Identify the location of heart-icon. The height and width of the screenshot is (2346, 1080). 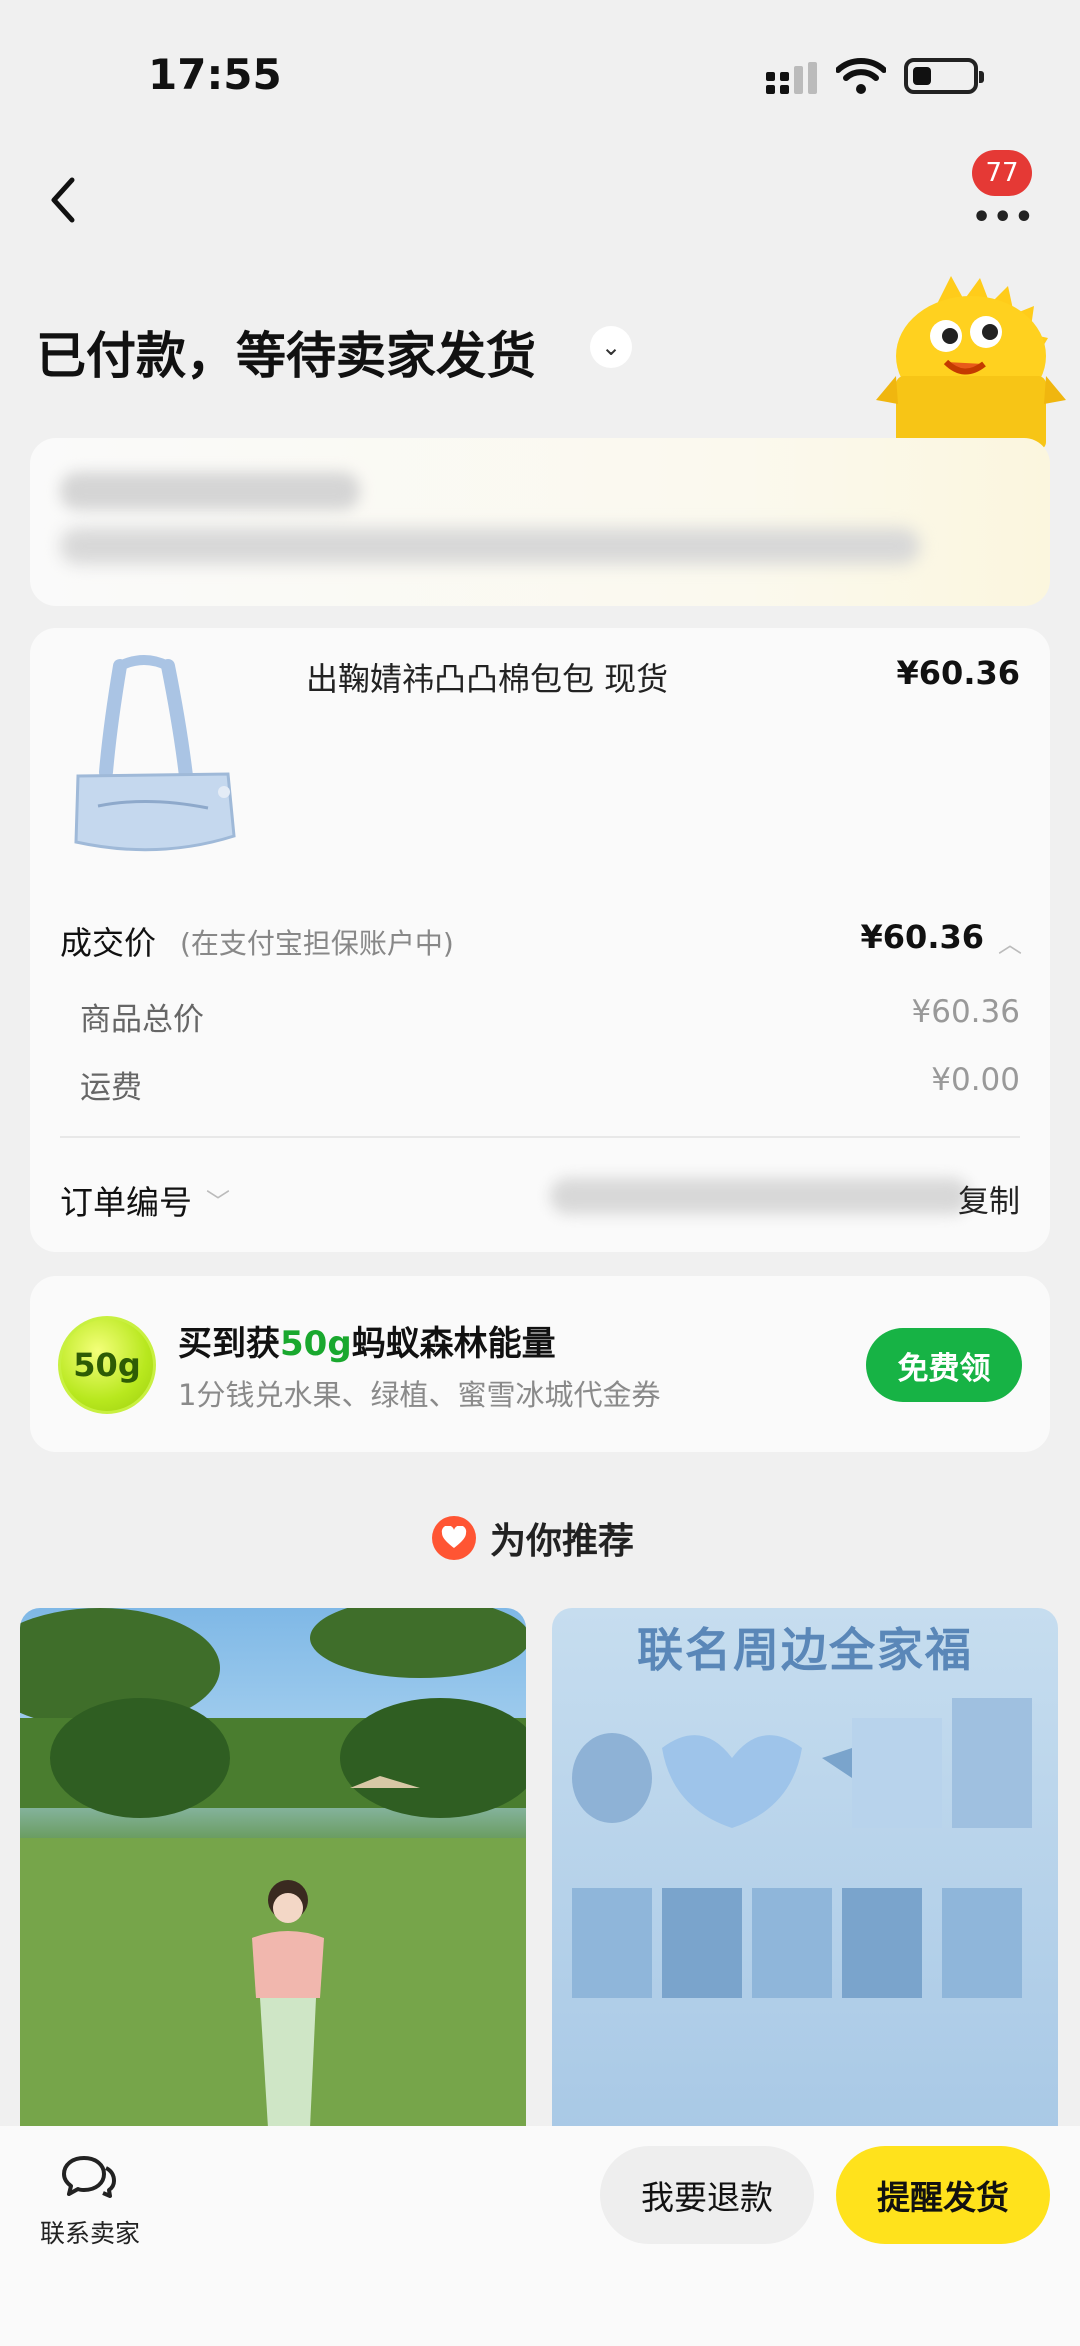
(454, 1538).